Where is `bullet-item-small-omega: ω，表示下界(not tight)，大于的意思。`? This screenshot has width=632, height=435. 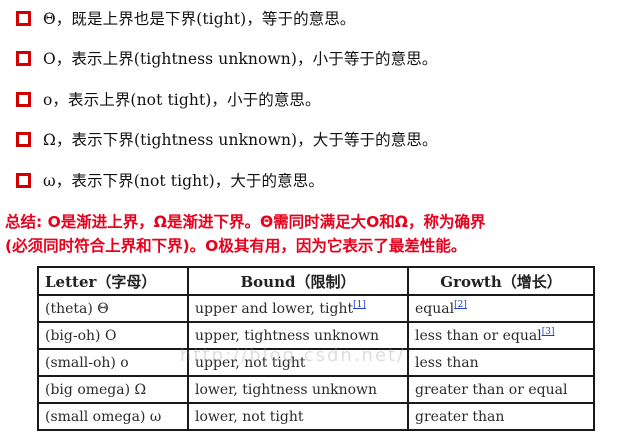 bullet-item-small-omega: ω，表示下界(not tight)，大于的意思。 is located at coordinates (170, 180).